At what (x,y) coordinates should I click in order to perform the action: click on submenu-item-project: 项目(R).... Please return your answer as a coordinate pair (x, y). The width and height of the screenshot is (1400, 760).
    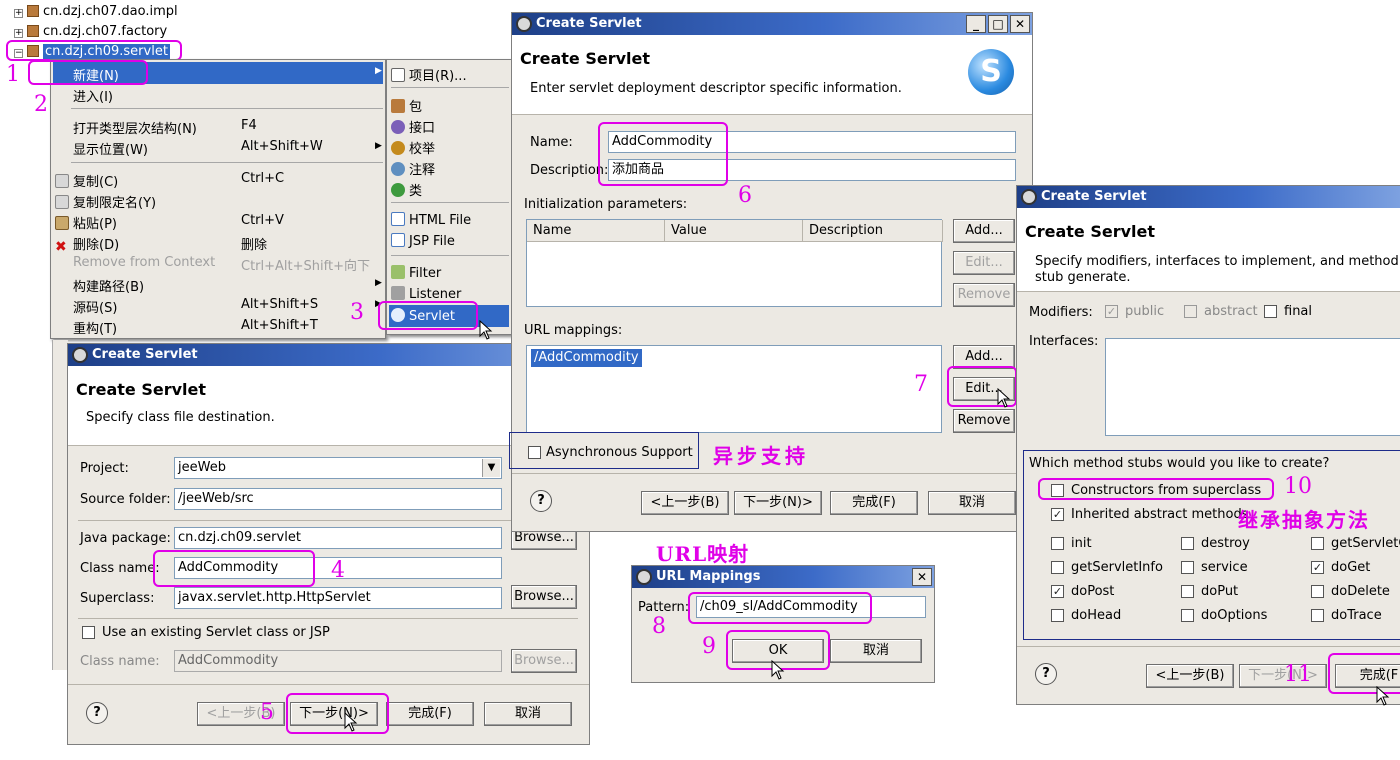
    Looking at the image, I should click on (429, 74).